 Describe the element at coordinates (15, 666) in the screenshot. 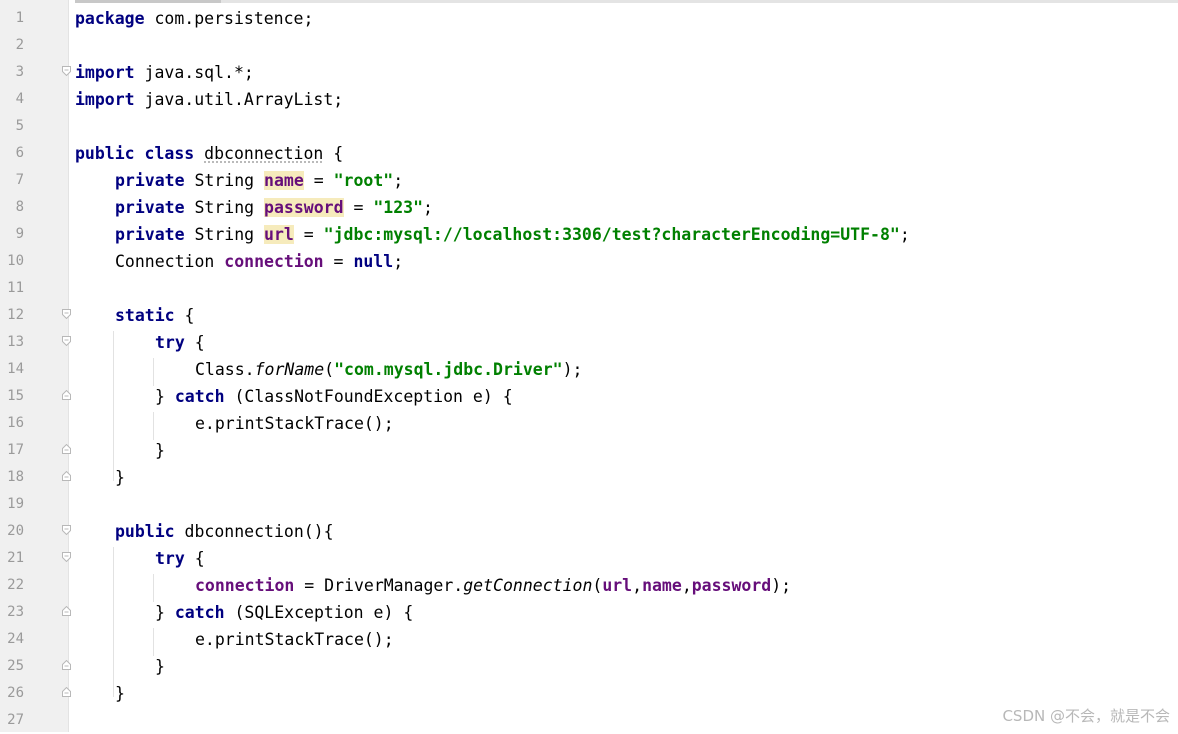

I see `line-number: 25` at that location.